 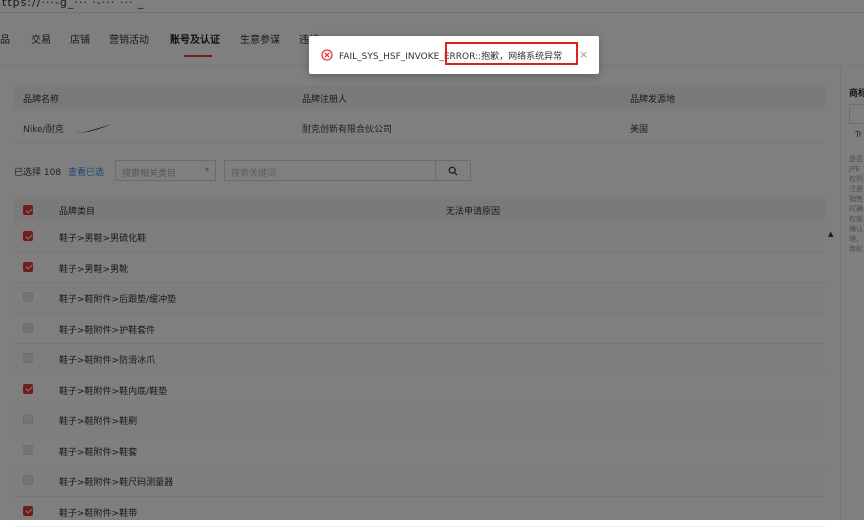 I want to click on highlight-box, so click(x=511, y=53).